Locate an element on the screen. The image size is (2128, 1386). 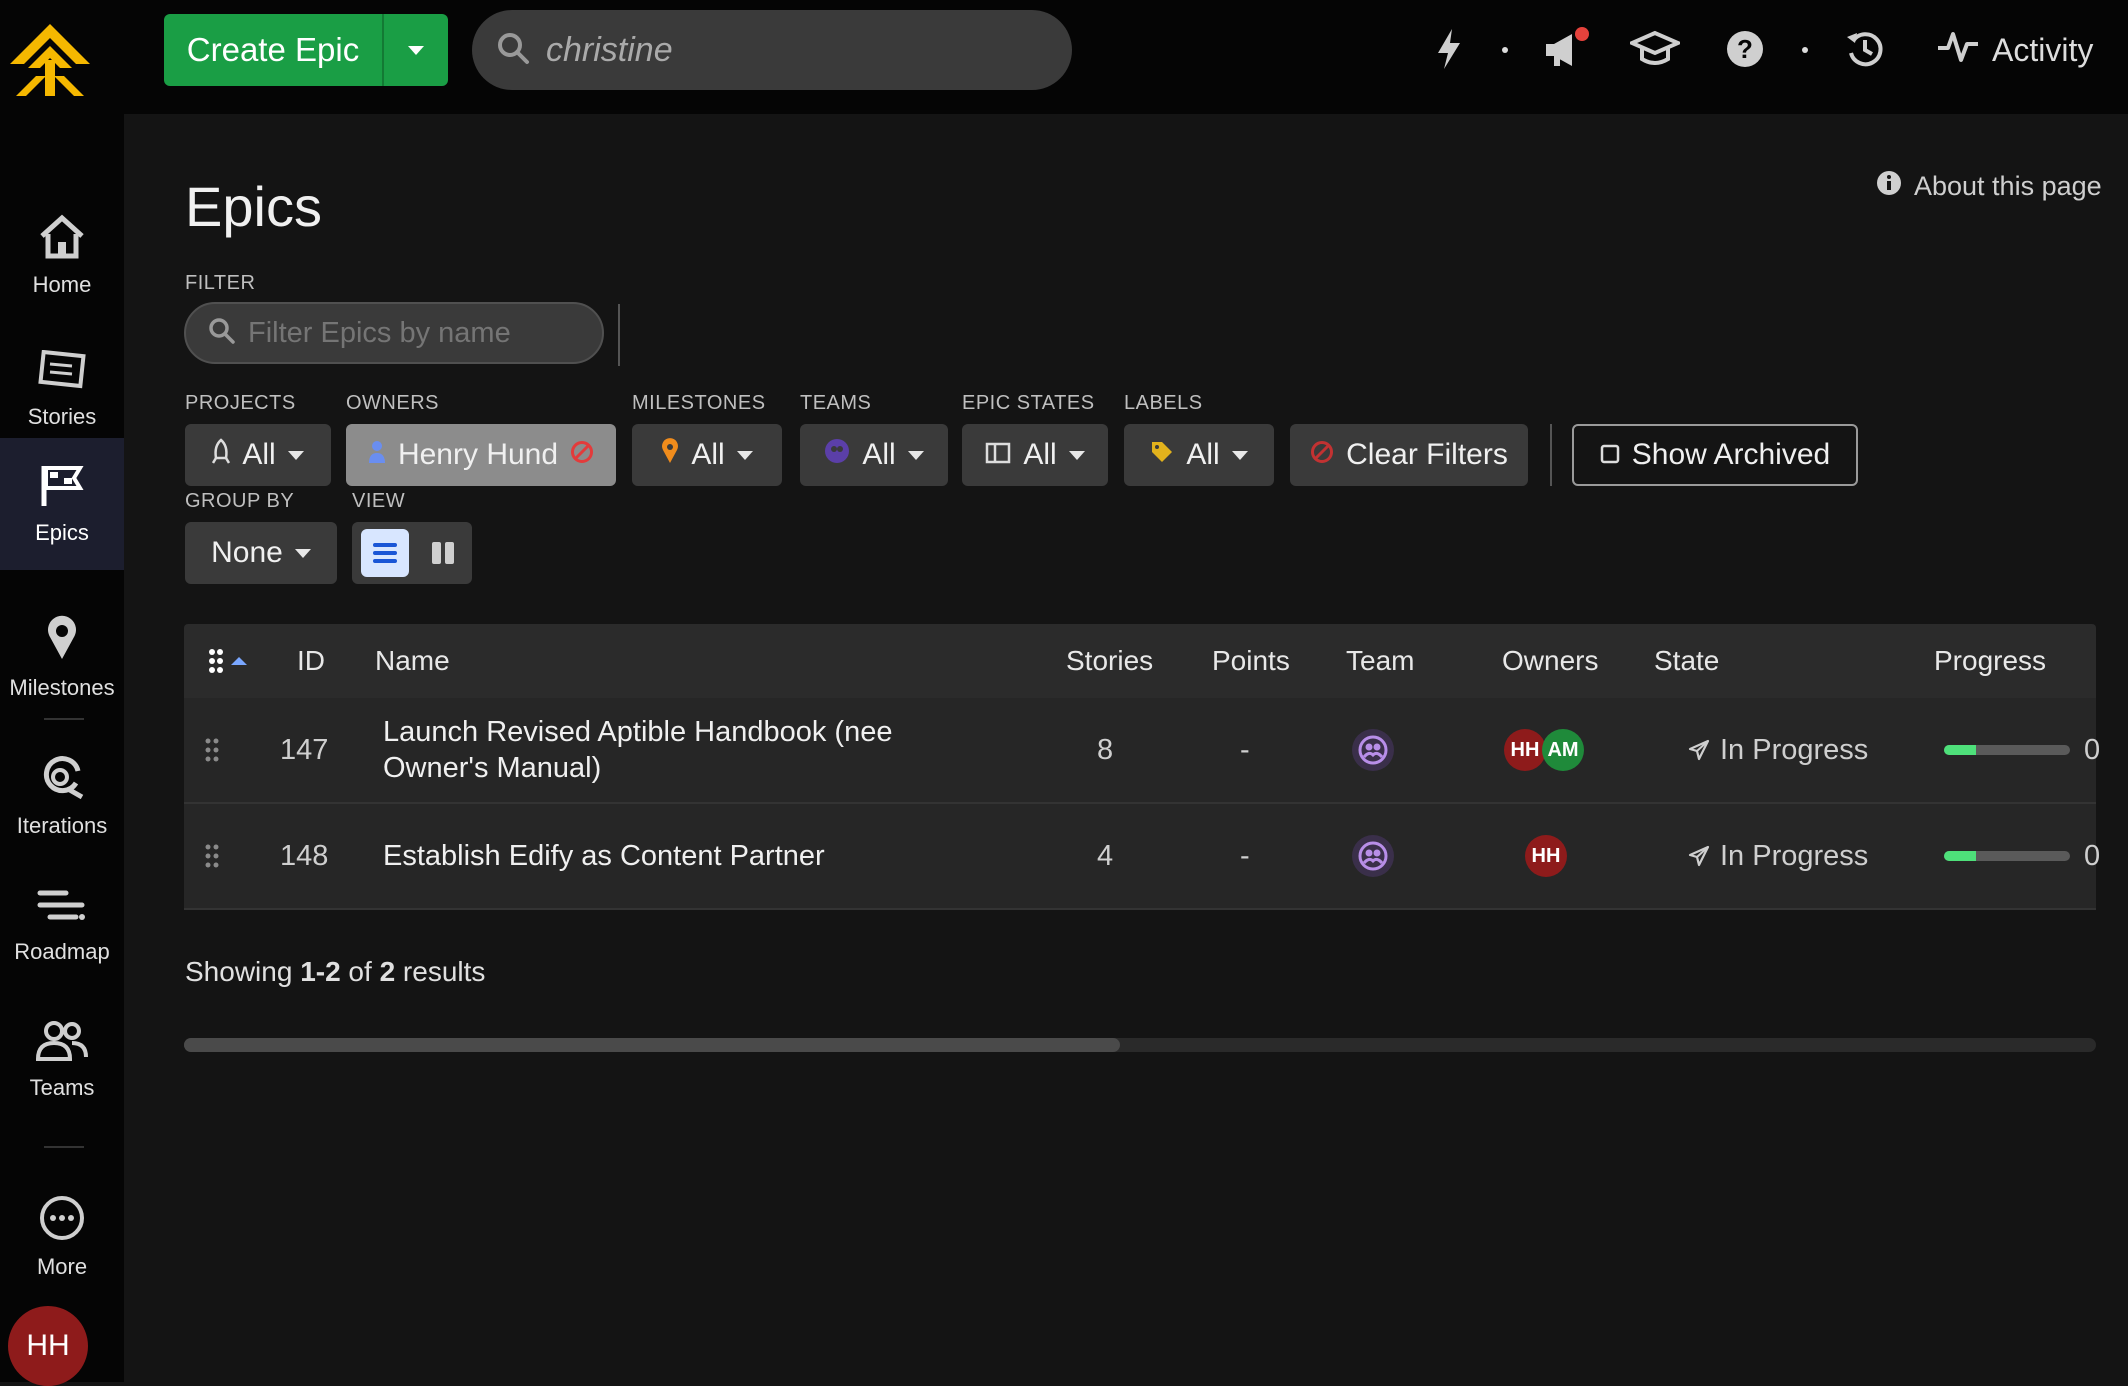
epic-states-value: All is located at coordinates (1040, 454).